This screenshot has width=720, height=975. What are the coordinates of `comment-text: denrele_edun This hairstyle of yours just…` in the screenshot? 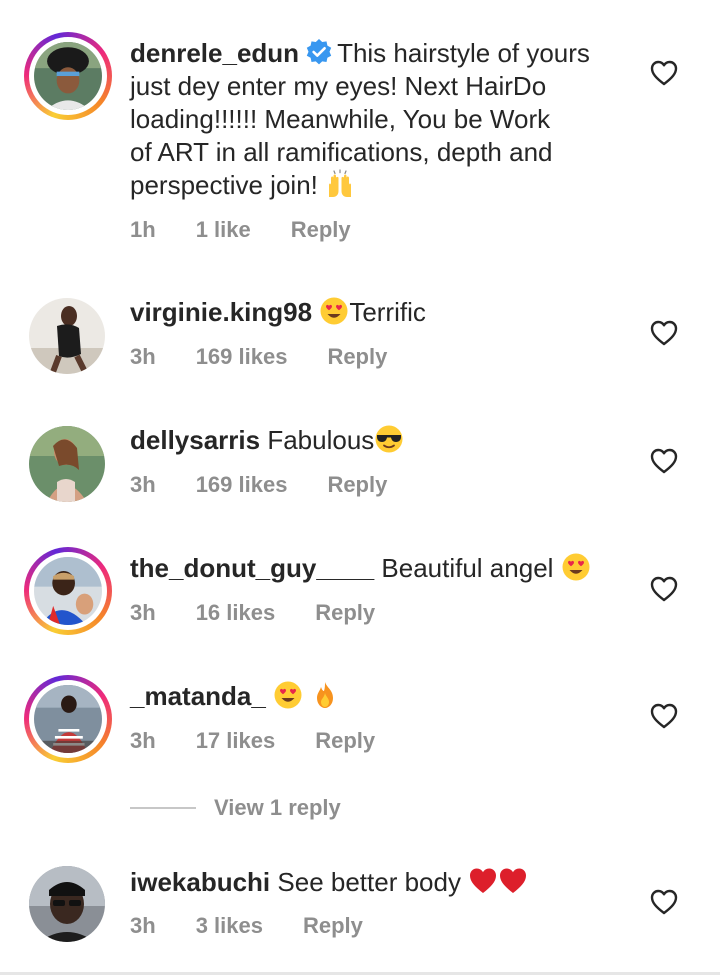 It's located at (365, 119).